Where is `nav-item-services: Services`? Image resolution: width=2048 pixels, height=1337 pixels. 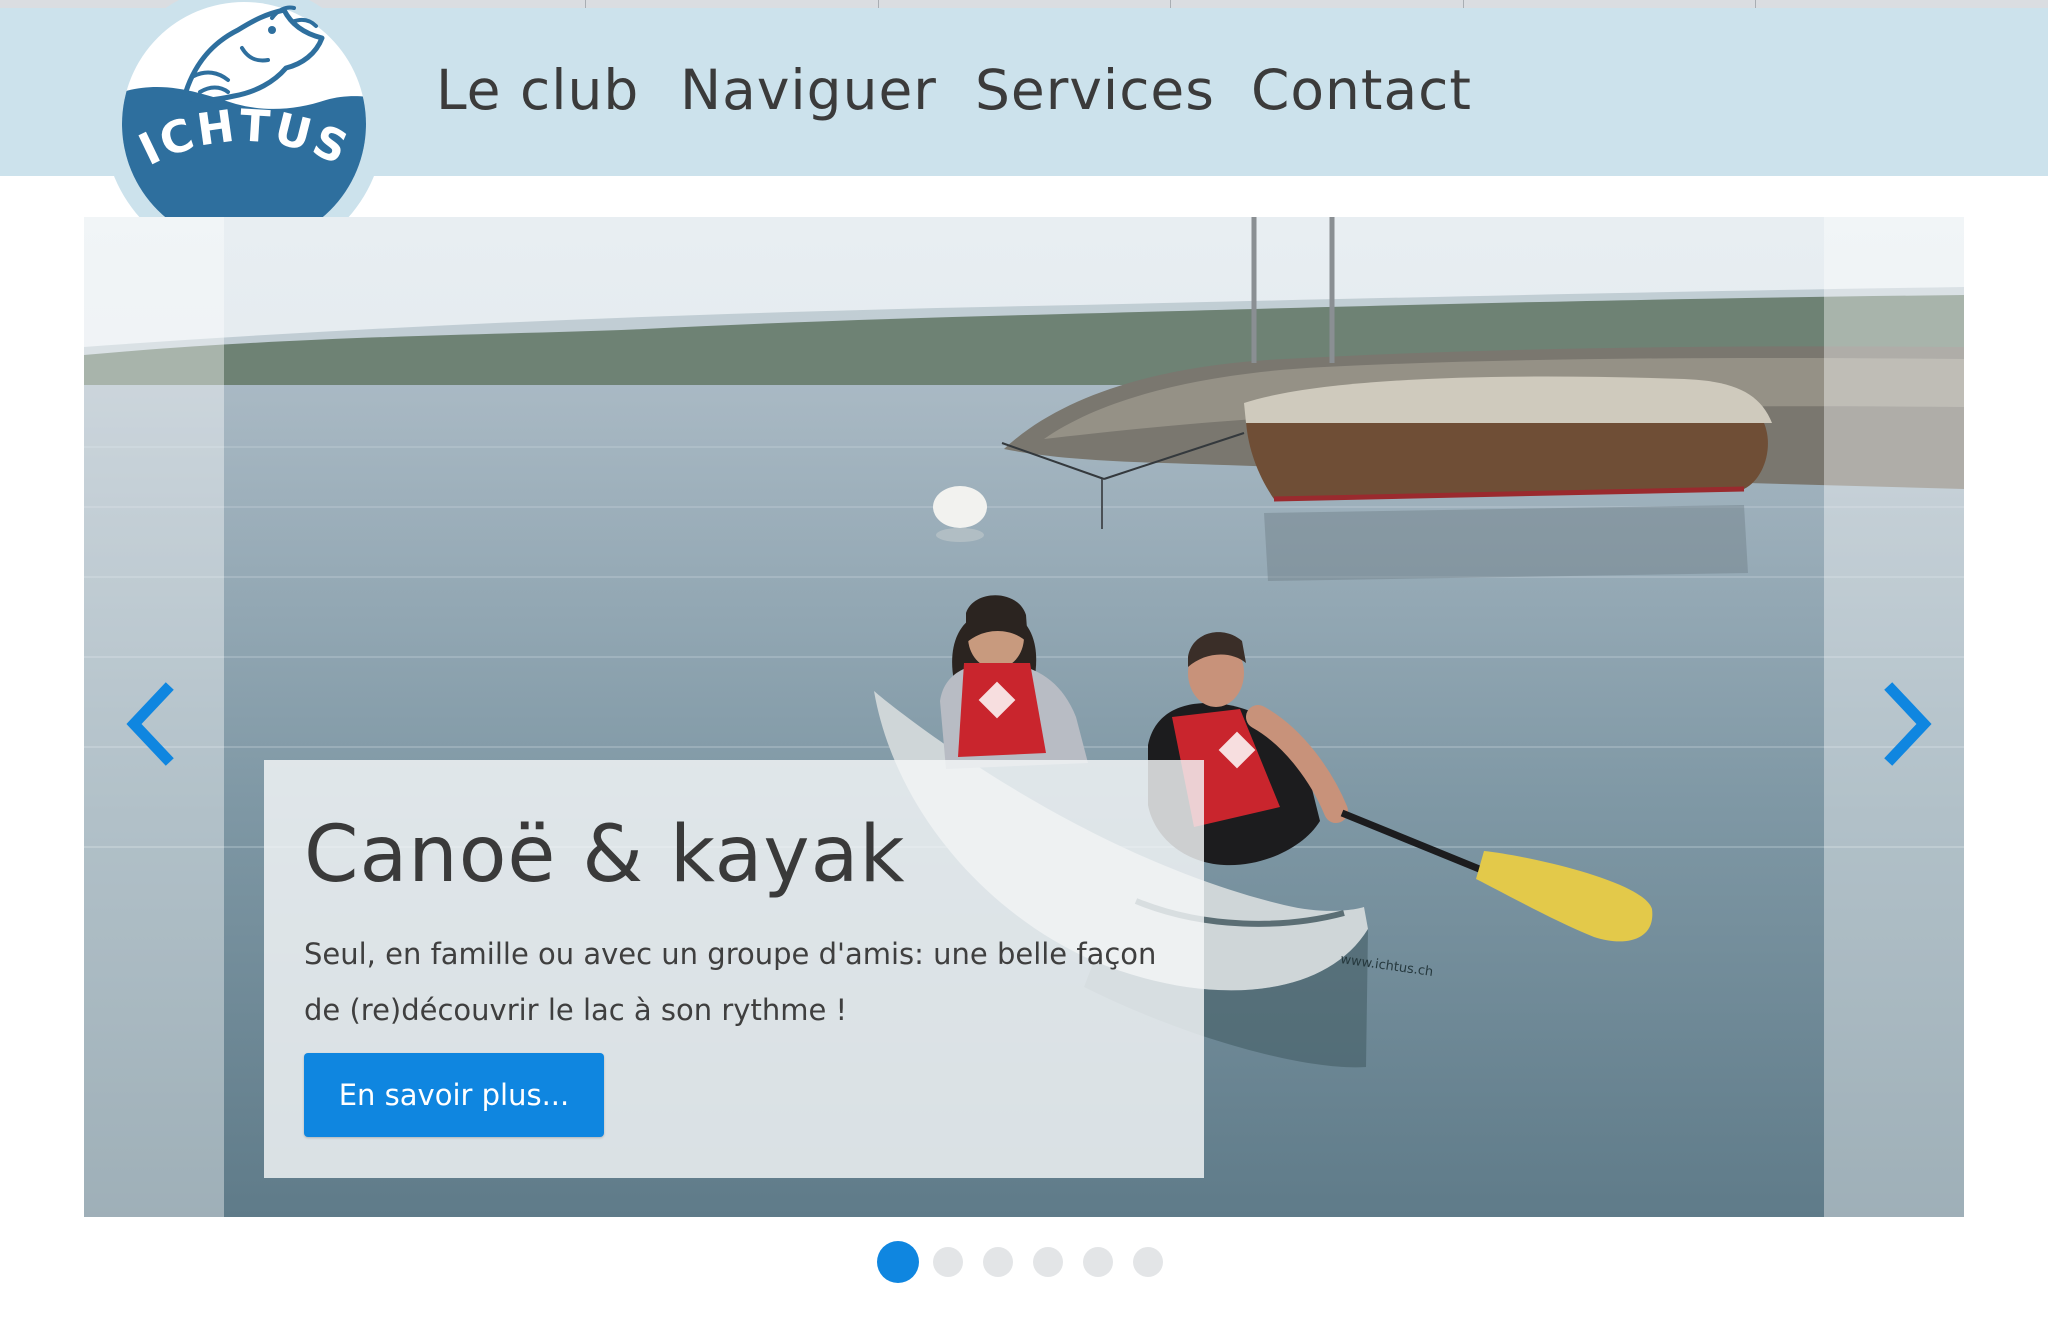
nav-item-services: Services is located at coordinates (1095, 90).